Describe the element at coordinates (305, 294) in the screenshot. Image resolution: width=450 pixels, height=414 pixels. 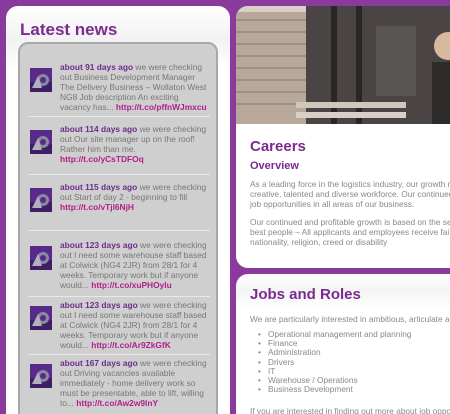
I see `jobs-title: Jobs and Roles` at that location.